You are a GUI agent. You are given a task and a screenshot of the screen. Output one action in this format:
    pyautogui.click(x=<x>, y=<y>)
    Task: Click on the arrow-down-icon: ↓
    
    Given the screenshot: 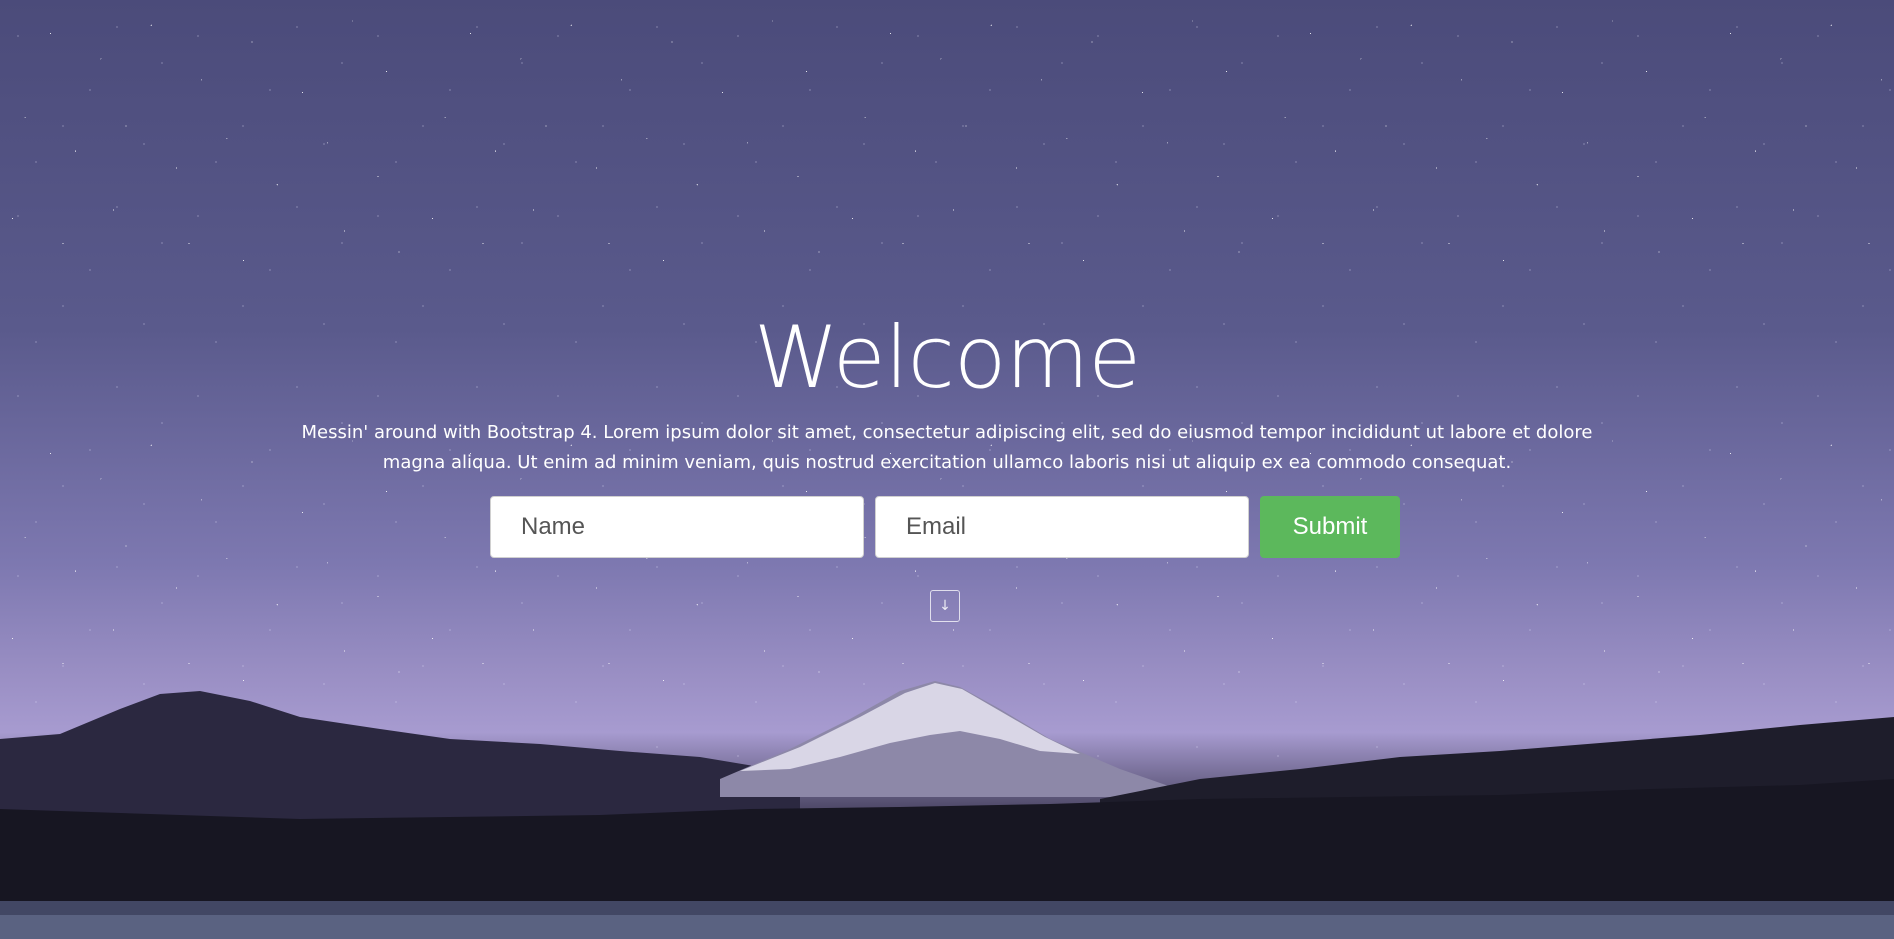 What is the action you would take?
    pyautogui.click(x=945, y=606)
    